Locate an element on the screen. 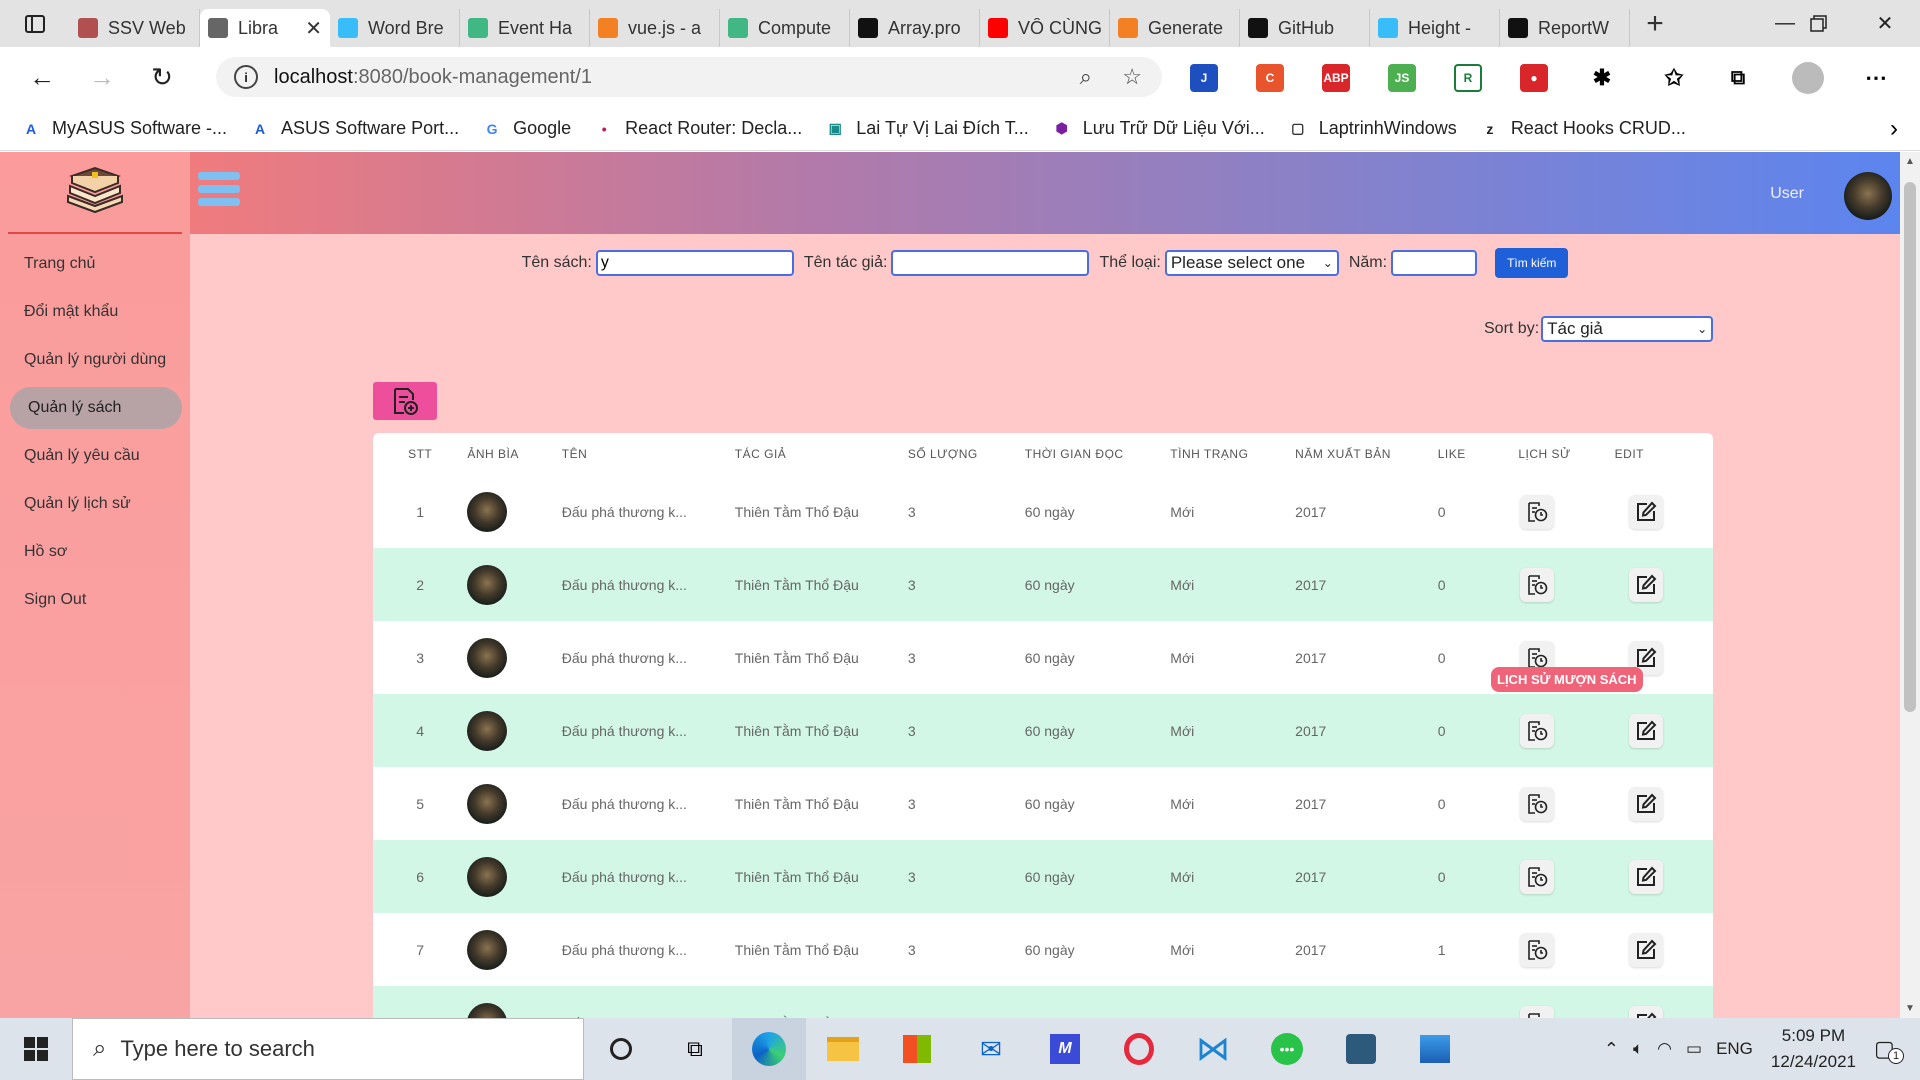  vpn-app-icon: M is located at coordinates (1065, 1049).